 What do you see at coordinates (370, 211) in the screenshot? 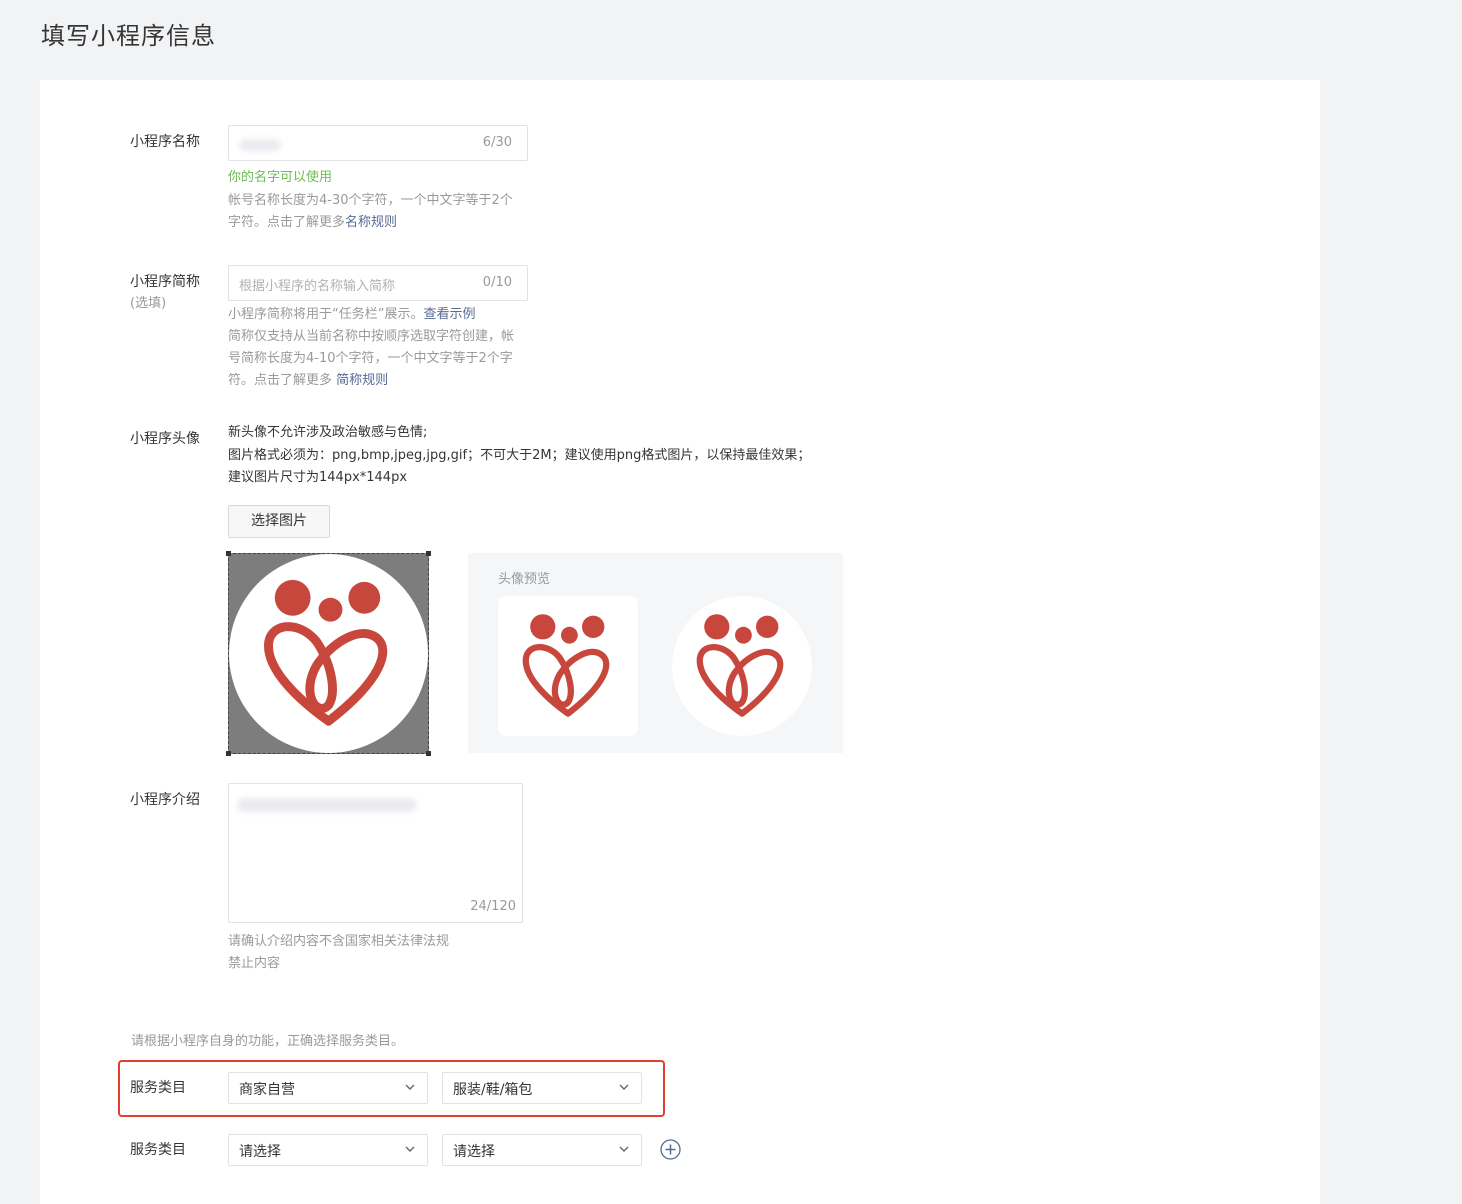
I see `name-hint: 帐号名称长度为4-30个字符，一个中文字等于2个字符。点击了解更多名称规则` at bounding box center [370, 211].